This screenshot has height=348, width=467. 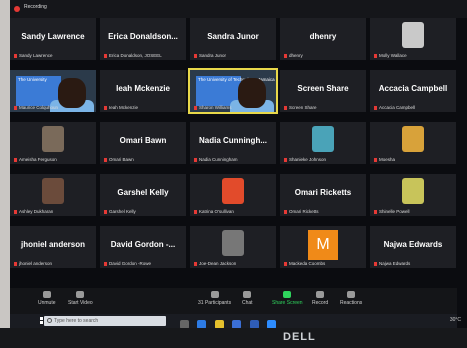 What do you see at coordinates (233, 247) in the screenshot?
I see `participant-tile: Joe-Dean Jackson` at bounding box center [233, 247].